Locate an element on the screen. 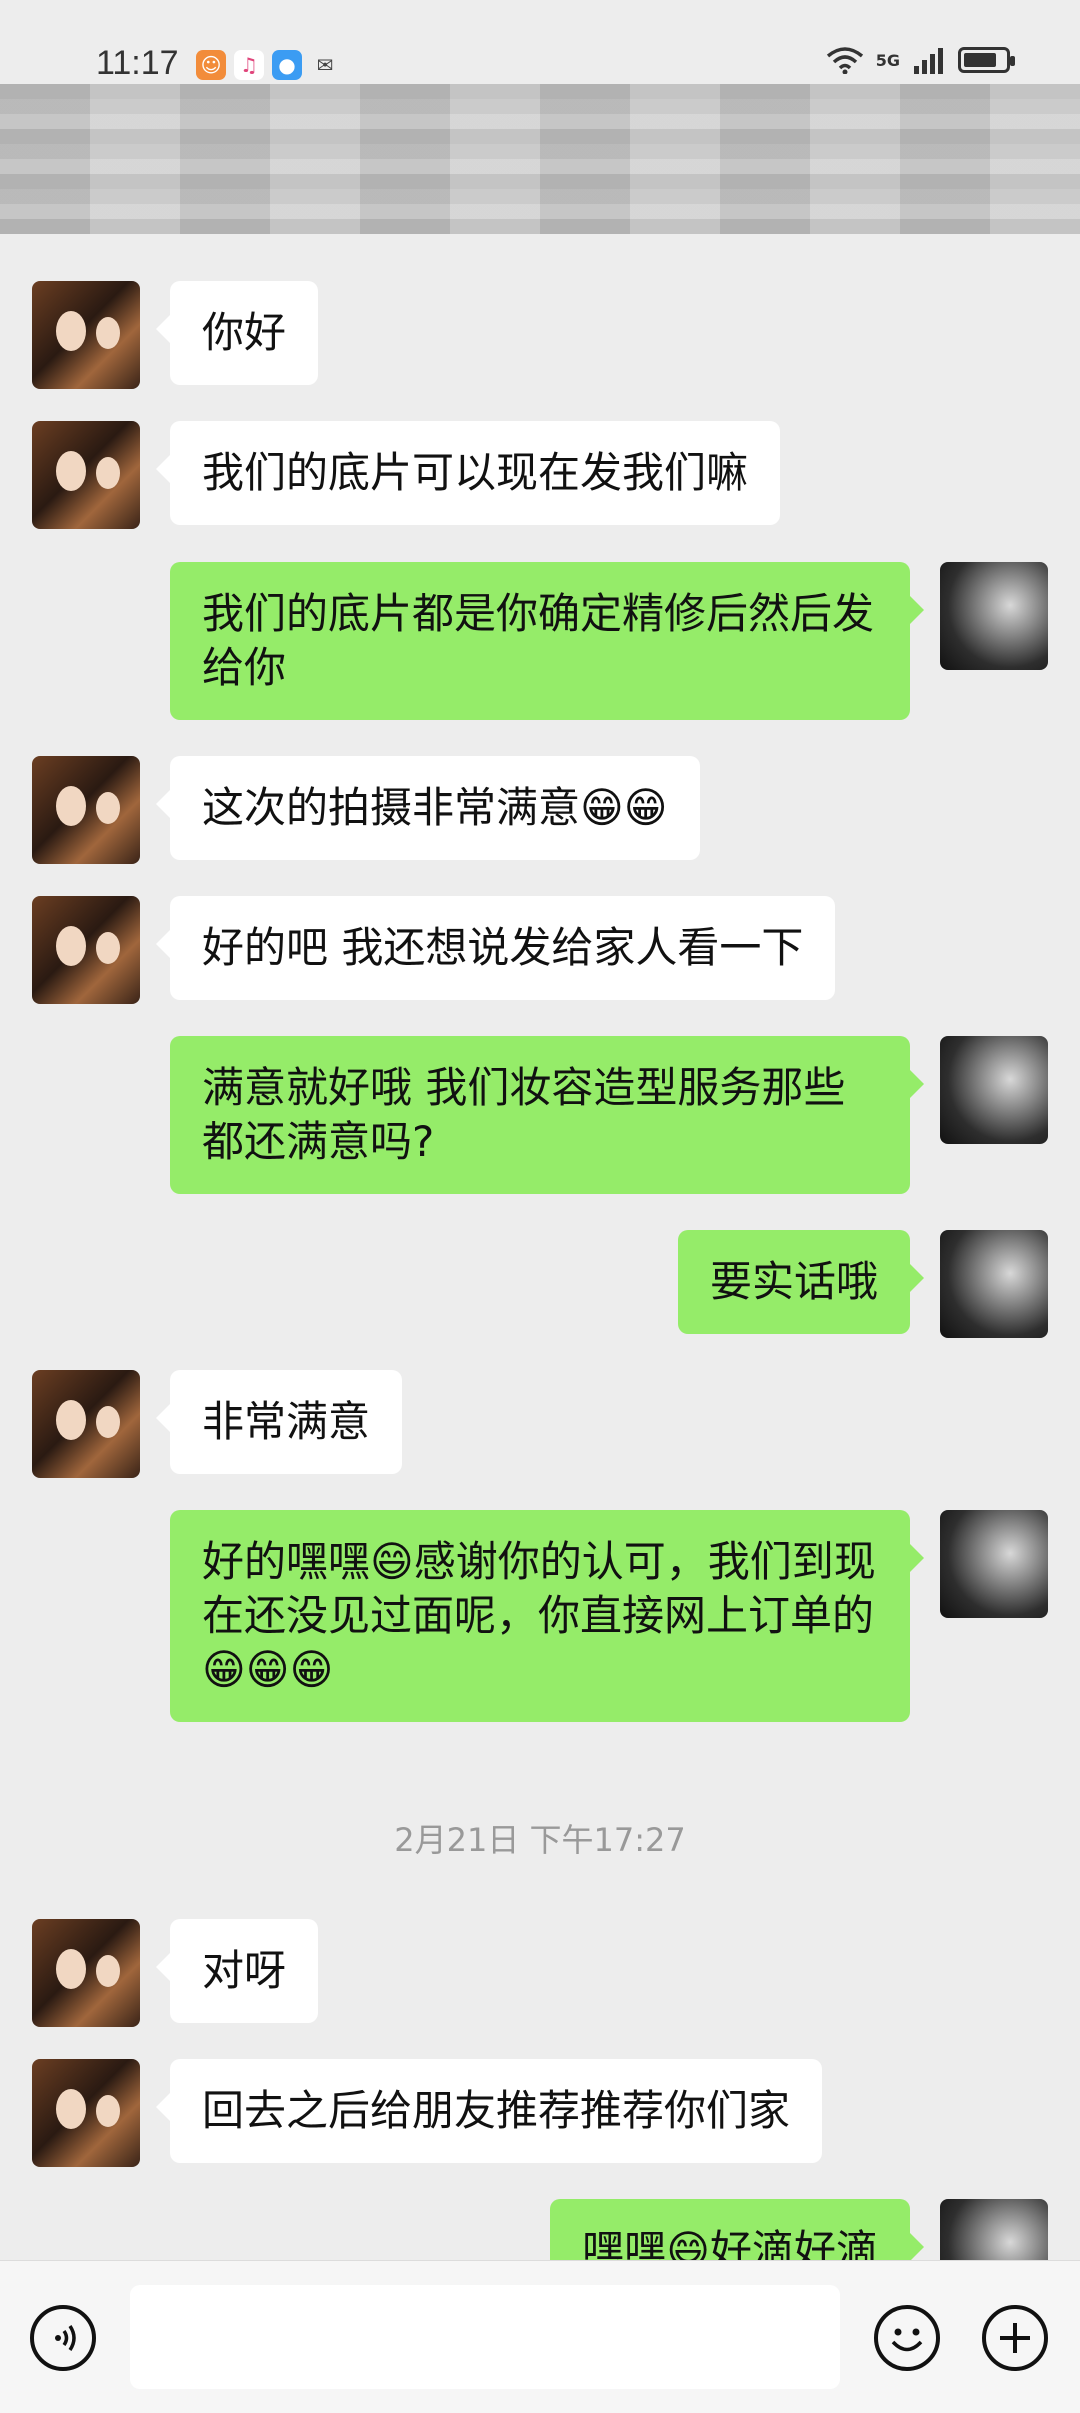 The image size is (1080, 2413). emoji-button is located at coordinates (907, 2338).